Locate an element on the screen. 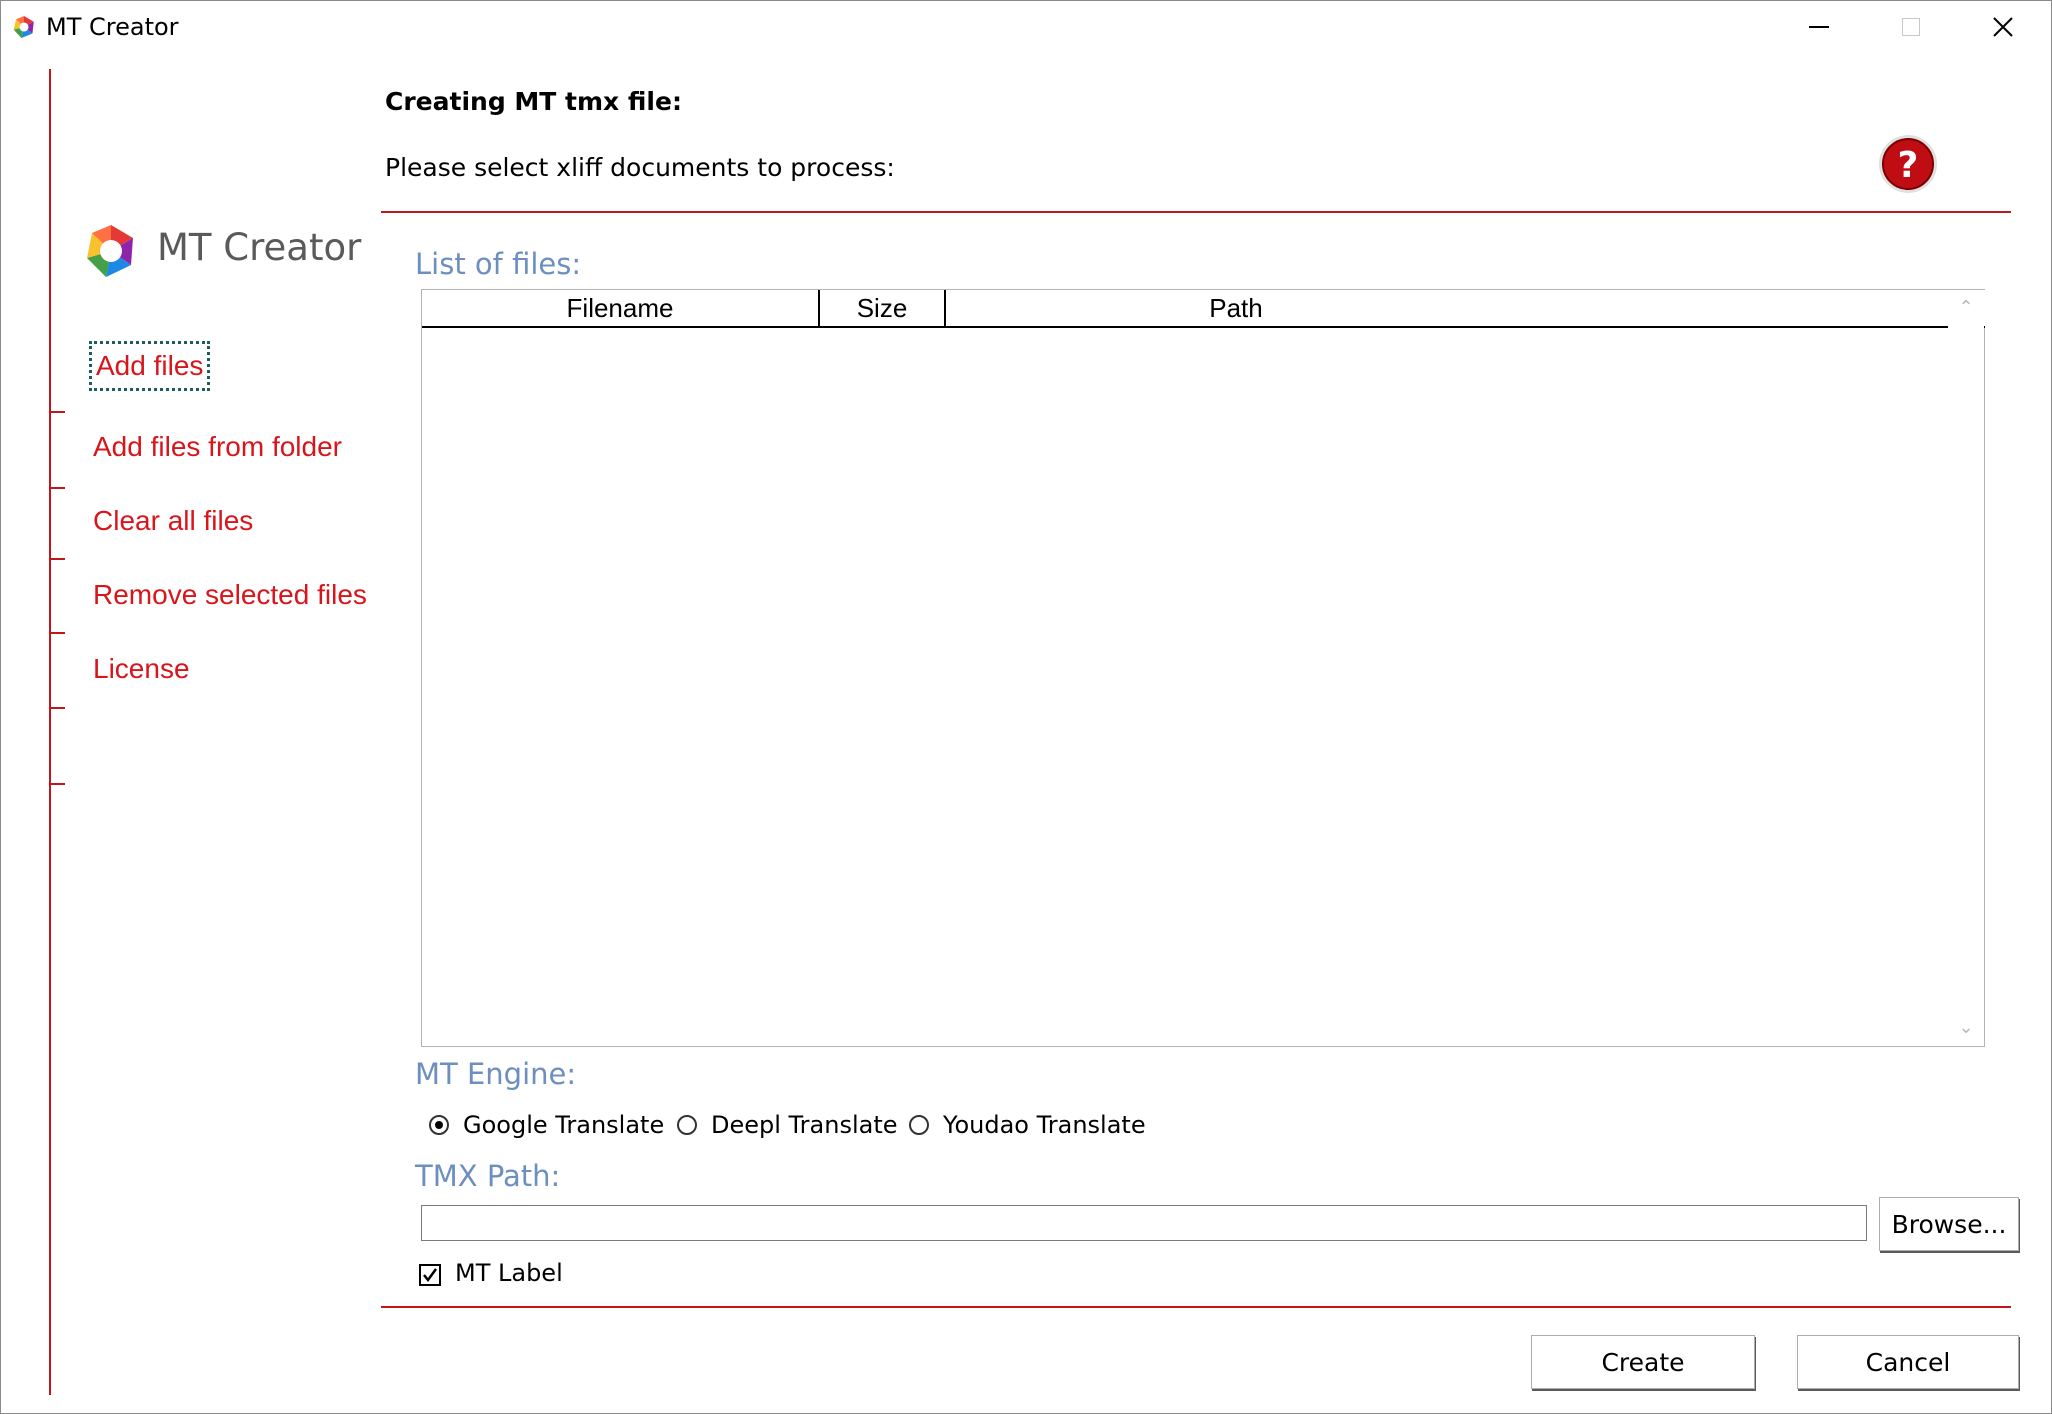 The image size is (2052, 1414). scroll-down-icon: ⌄ is located at coordinates (1966, 1028).